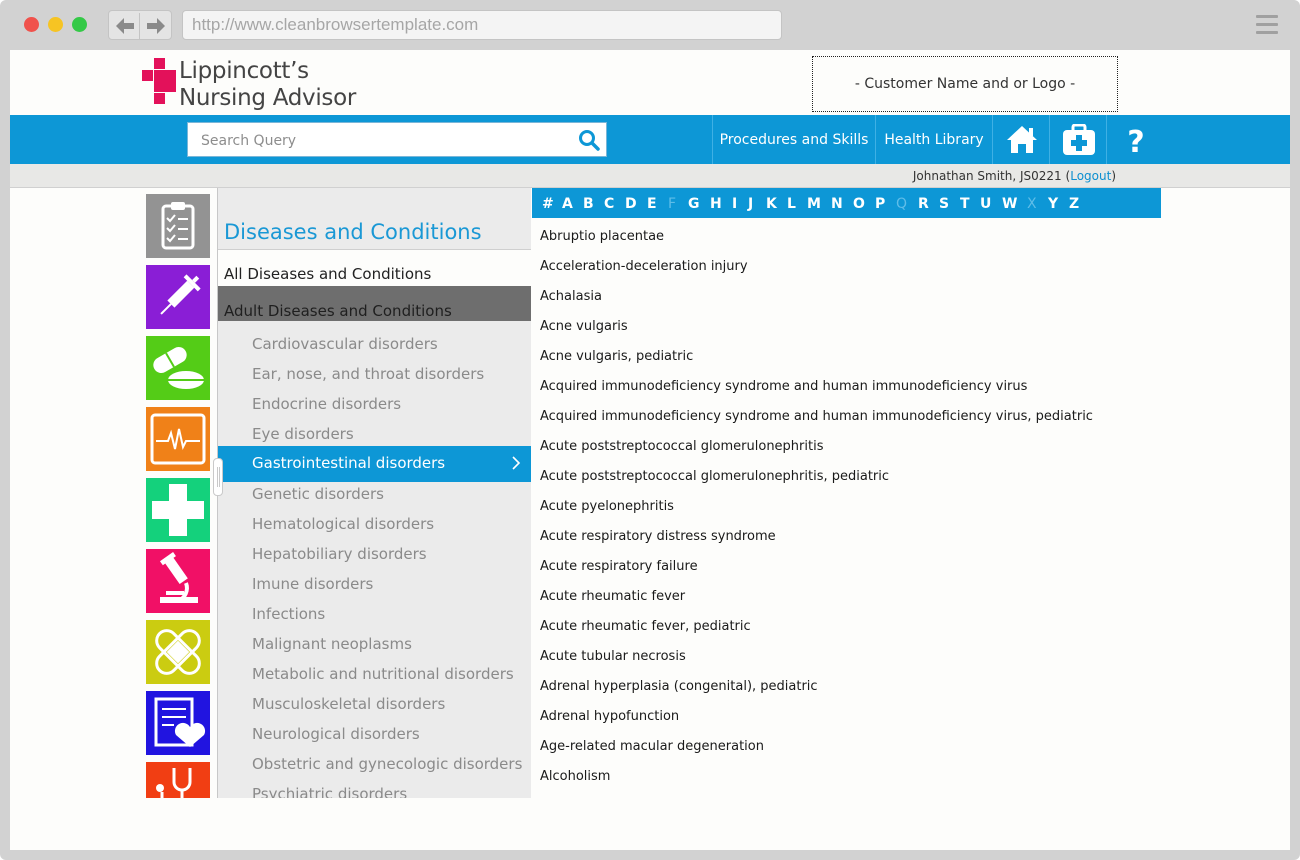  What do you see at coordinates (31, 24) in the screenshot?
I see `close-window-button` at bounding box center [31, 24].